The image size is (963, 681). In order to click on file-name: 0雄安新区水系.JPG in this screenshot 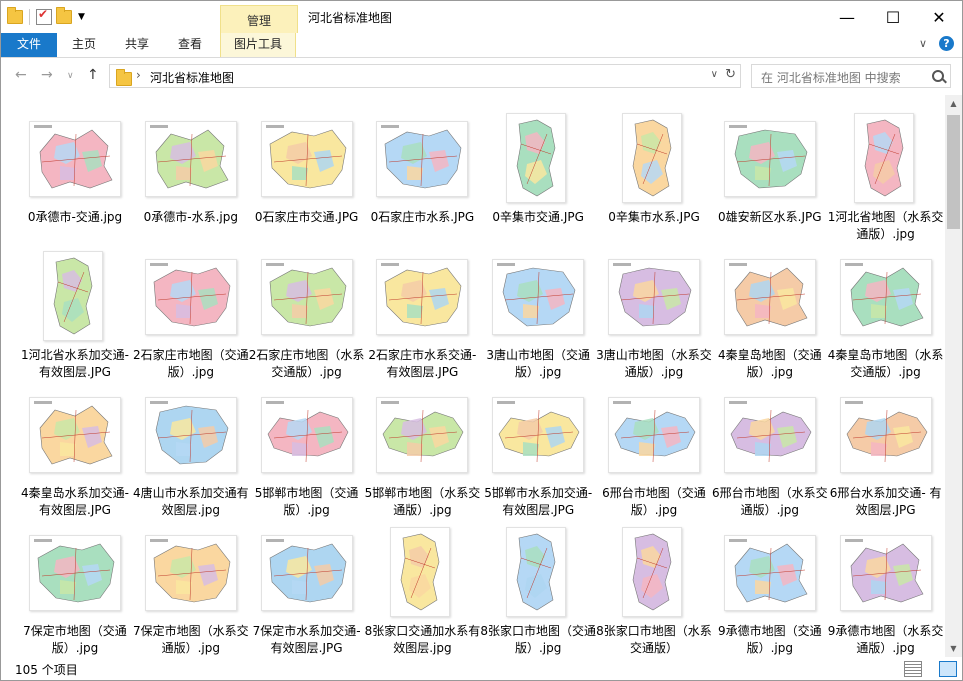, I will do `click(770, 217)`.